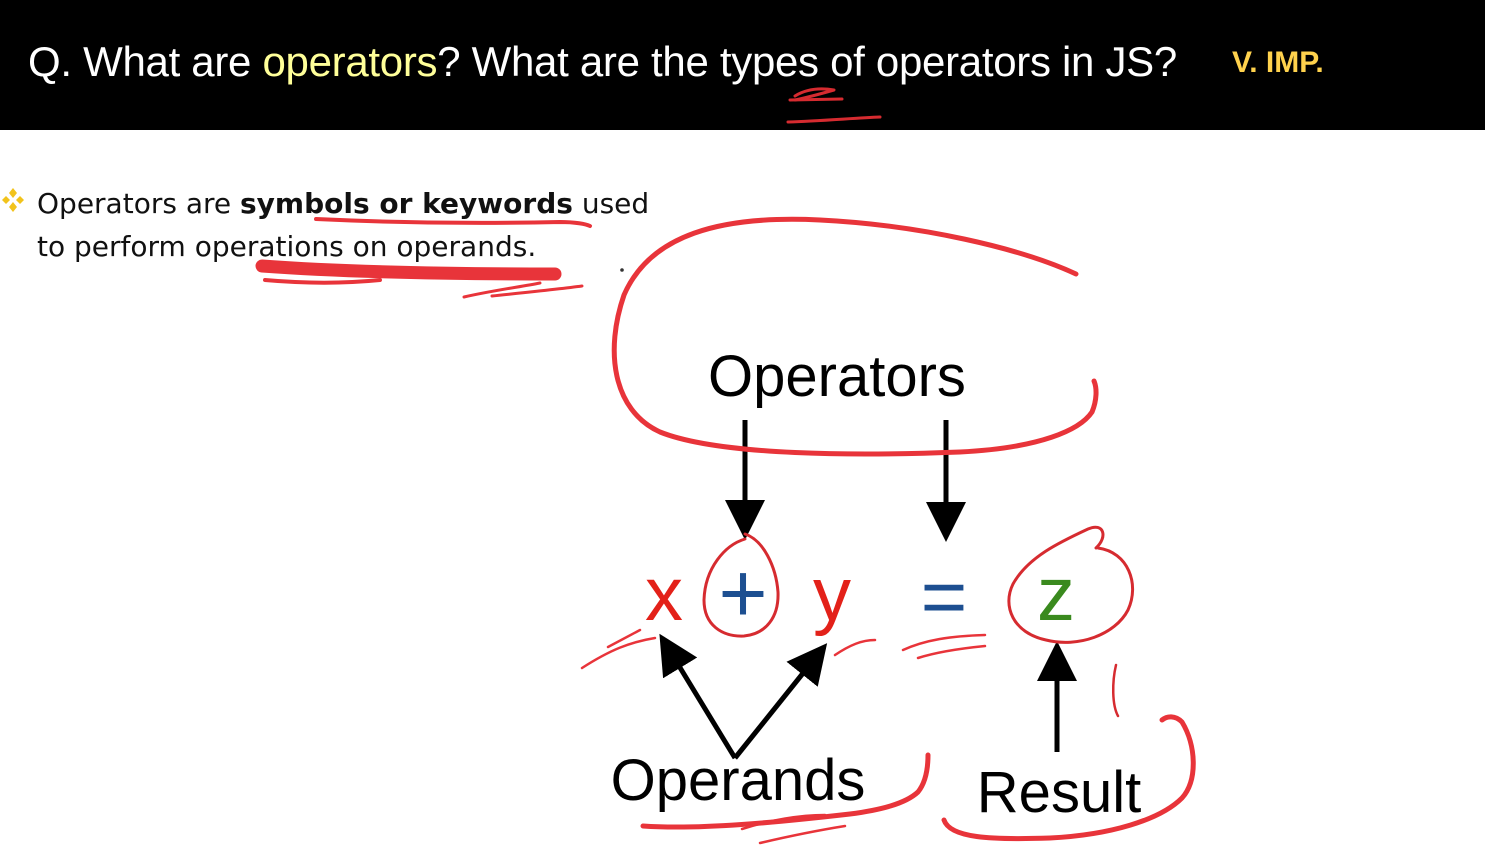 The height and width of the screenshot is (855, 1485). Describe the element at coordinates (698, 696) in the screenshot. I see `operands-arrow-x` at that location.